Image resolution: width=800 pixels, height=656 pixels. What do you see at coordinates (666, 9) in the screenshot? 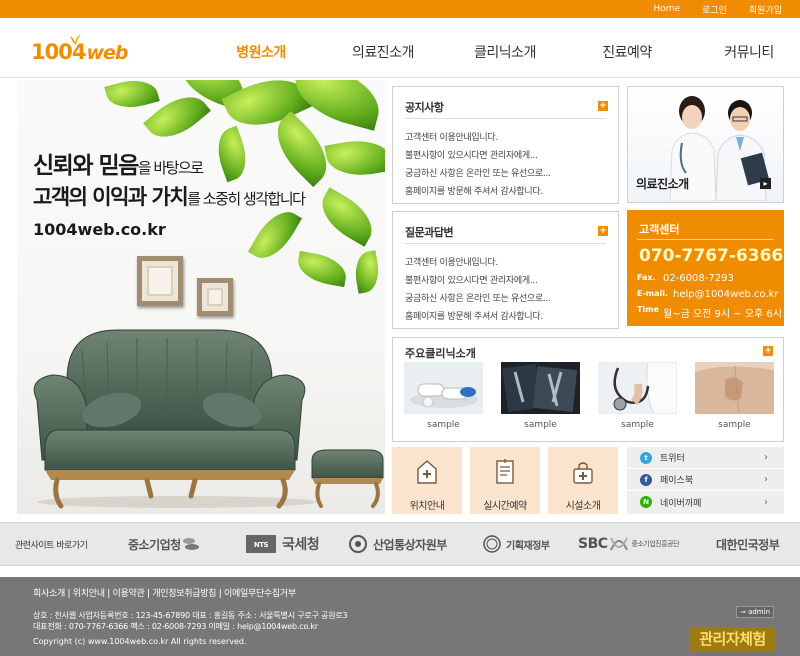
I see `home-link: Home` at bounding box center [666, 9].